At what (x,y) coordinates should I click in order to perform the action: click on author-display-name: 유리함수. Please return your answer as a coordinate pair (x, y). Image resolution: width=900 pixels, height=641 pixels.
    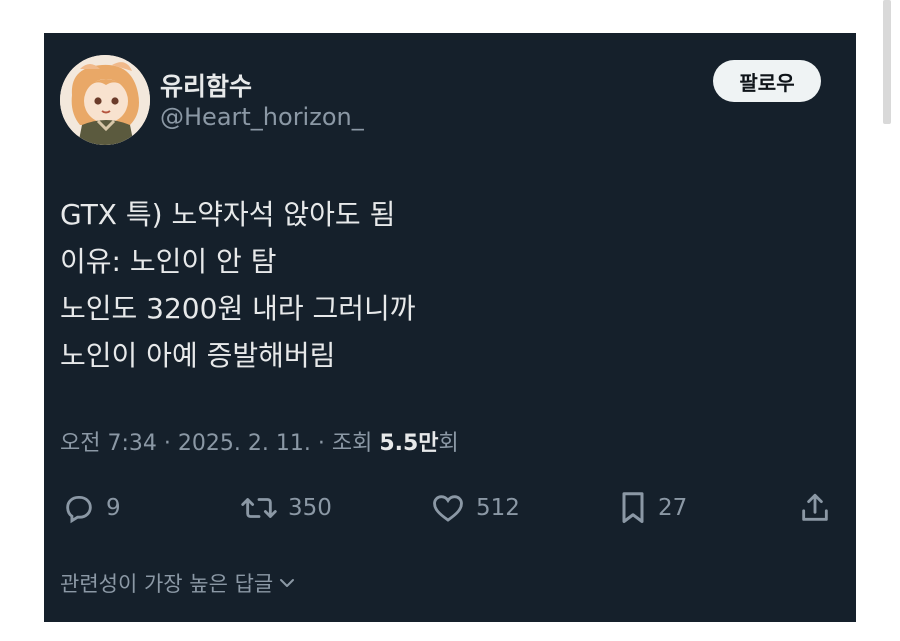
    Looking at the image, I should click on (206, 85).